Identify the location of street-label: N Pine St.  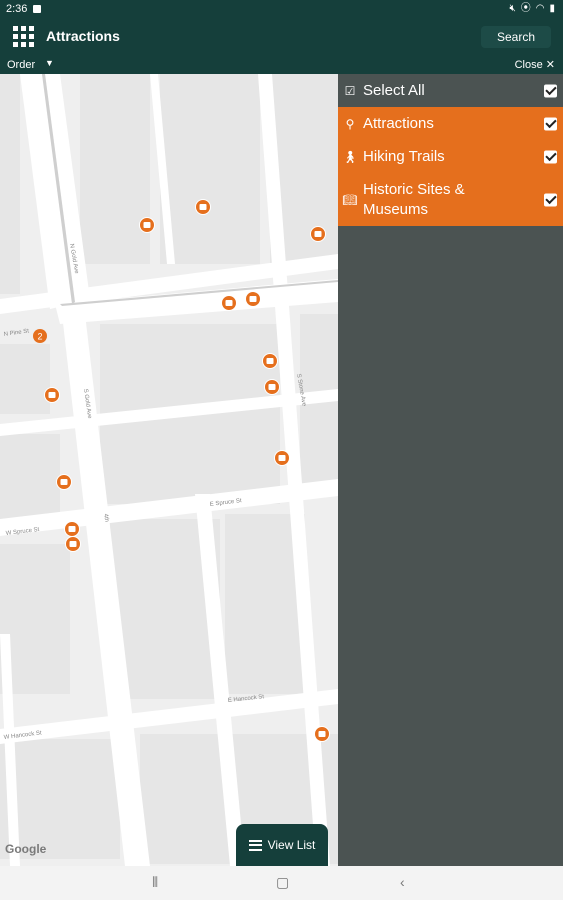
(16, 333).